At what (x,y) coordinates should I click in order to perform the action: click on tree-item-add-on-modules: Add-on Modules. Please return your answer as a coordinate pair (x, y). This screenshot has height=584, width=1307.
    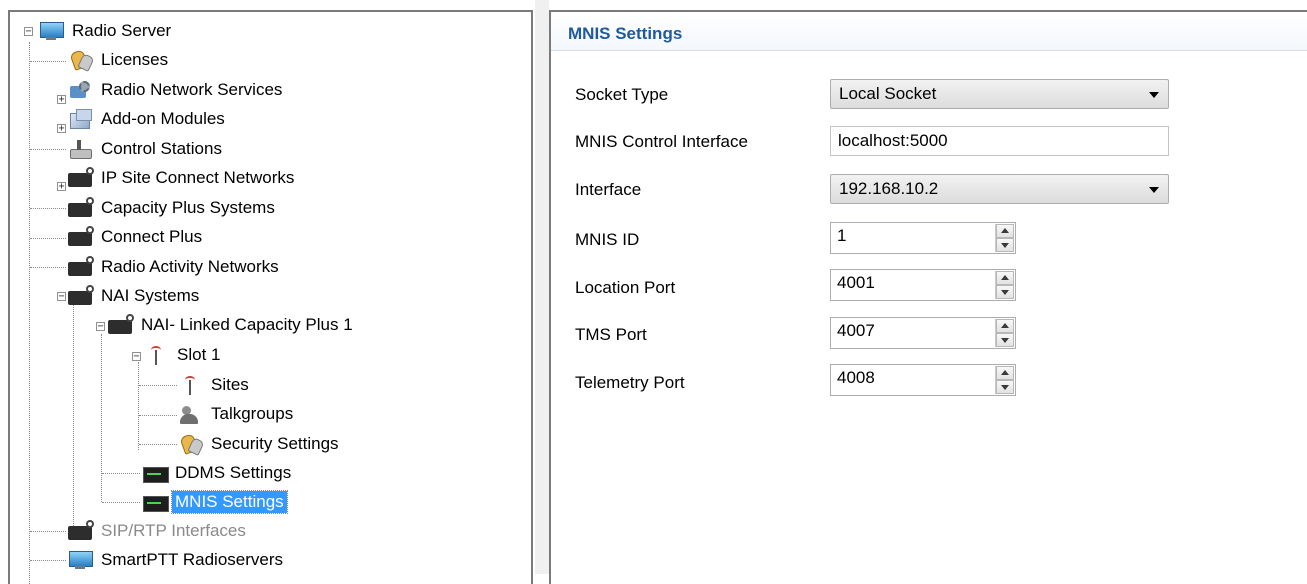
    Looking at the image, I should click on (147, 119).